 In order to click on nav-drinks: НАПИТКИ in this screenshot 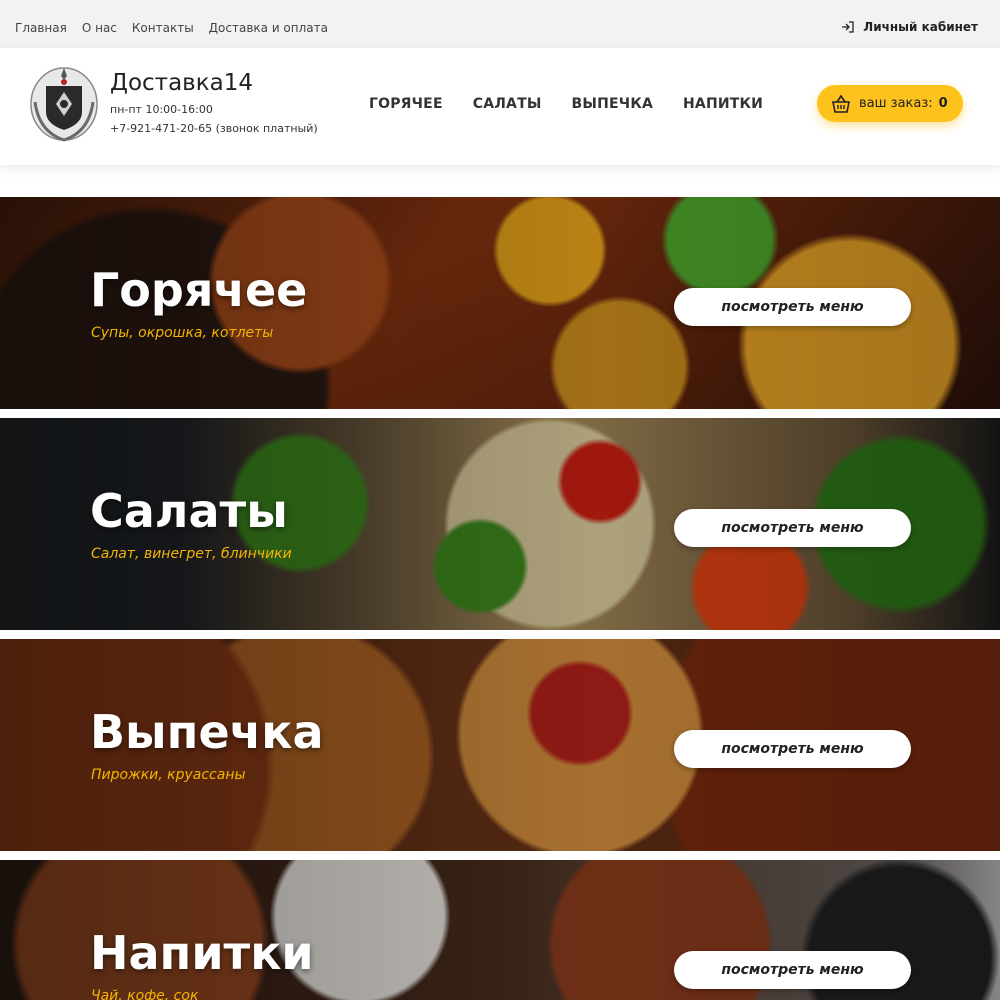, I will do `click(723, 104)`.